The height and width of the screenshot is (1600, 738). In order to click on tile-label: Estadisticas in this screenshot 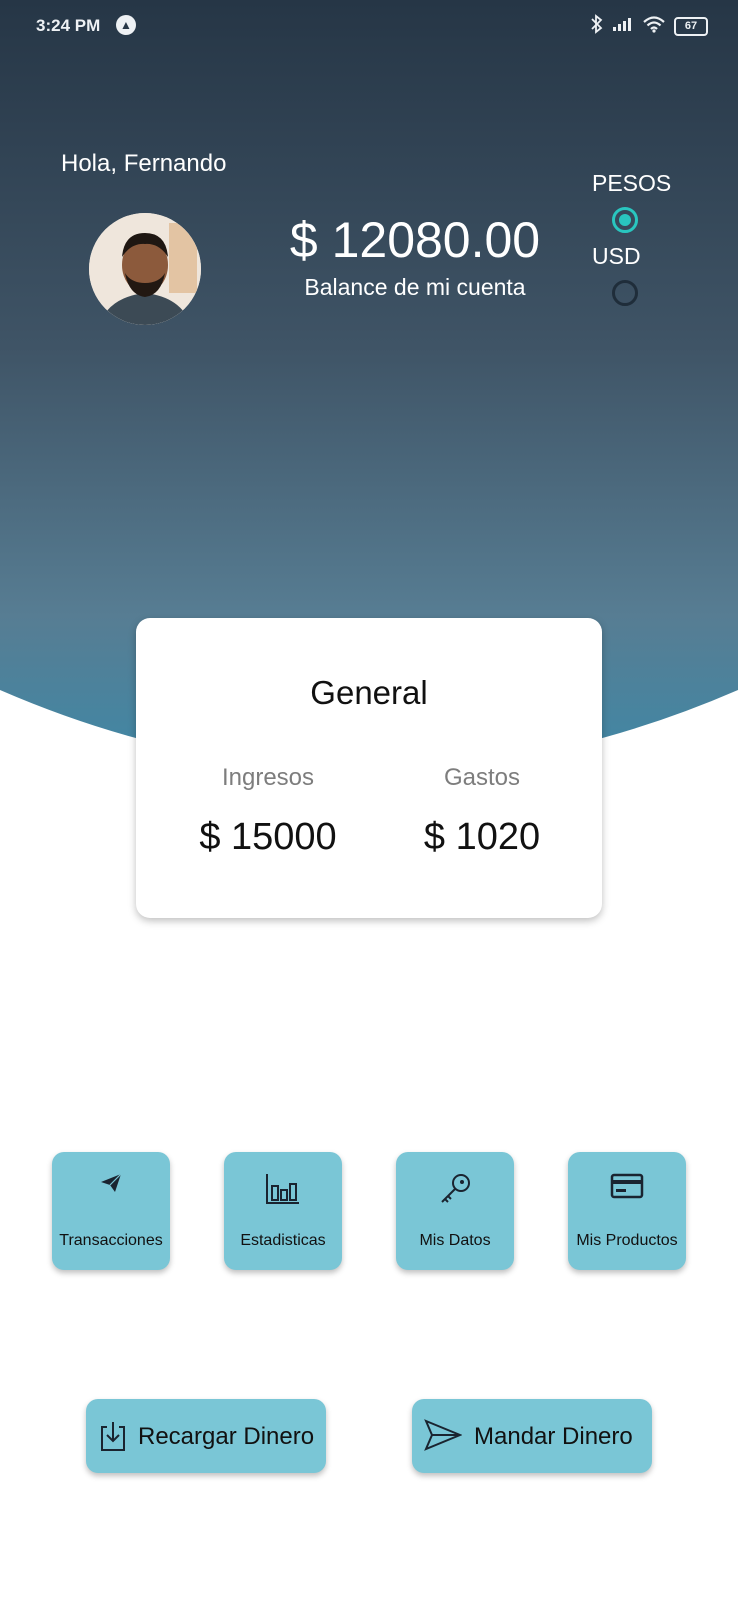, I will do `click(283, 1240)`.